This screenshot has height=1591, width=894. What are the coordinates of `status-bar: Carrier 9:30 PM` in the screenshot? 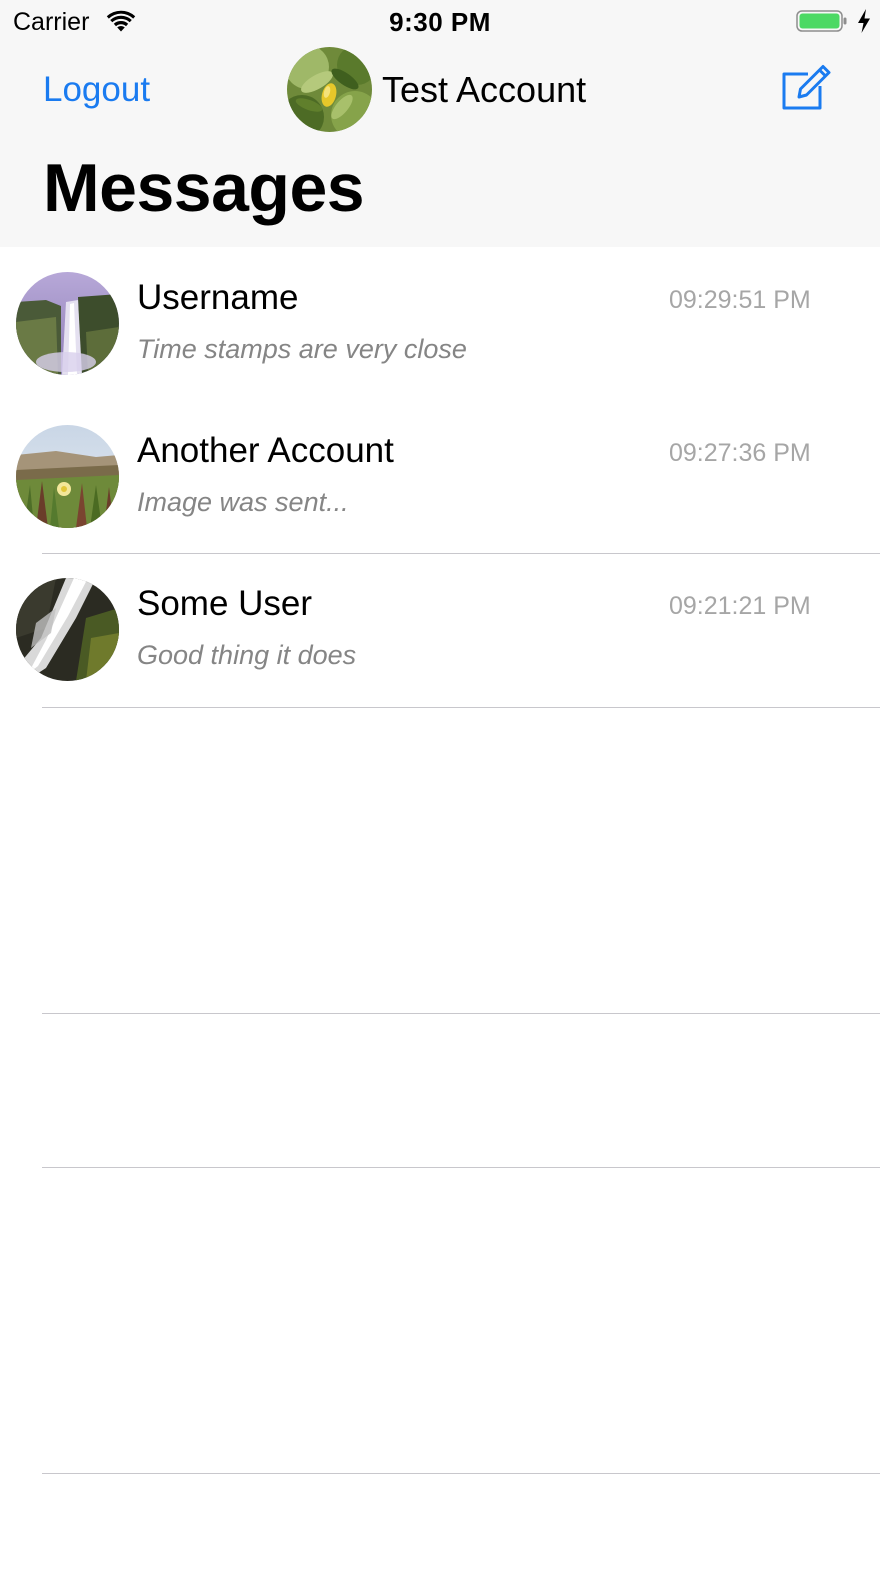 It's located at (440, 22).